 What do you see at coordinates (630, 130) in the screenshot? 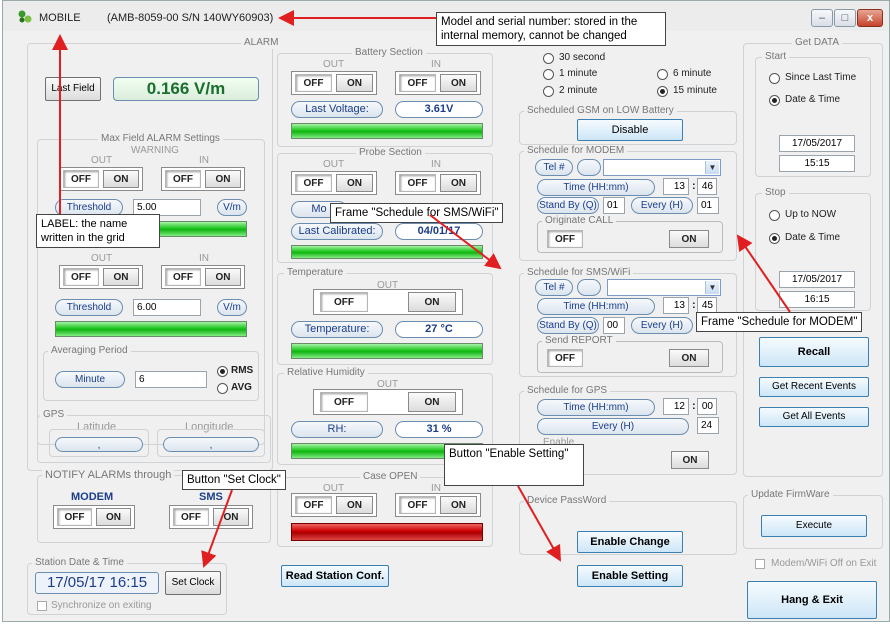
I see `gsm-disable-button: Disable` at bounding box center [630, 130].